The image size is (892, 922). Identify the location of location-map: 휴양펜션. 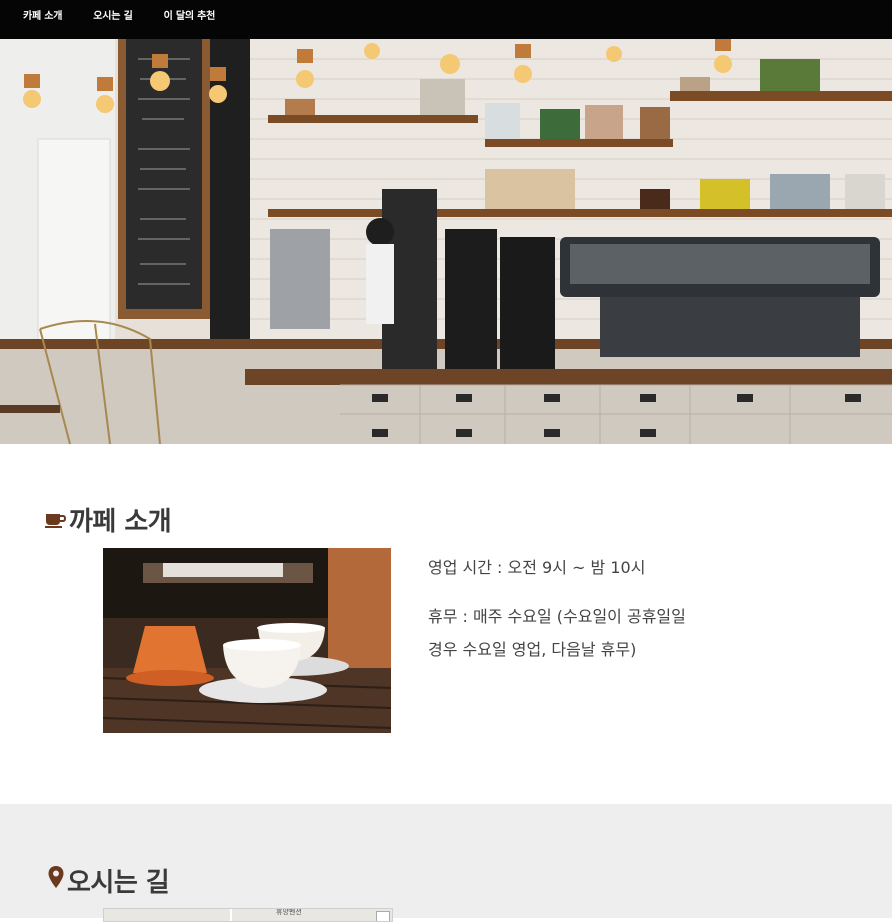
(248, 915).